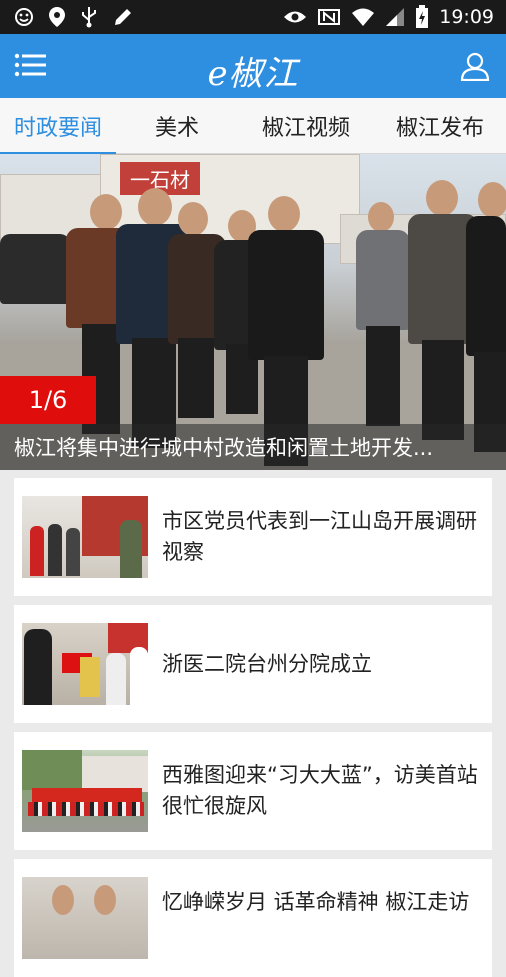 The image size is (506, 977). I want to click on tab-politics: 时政要闻, so click(58, 126).